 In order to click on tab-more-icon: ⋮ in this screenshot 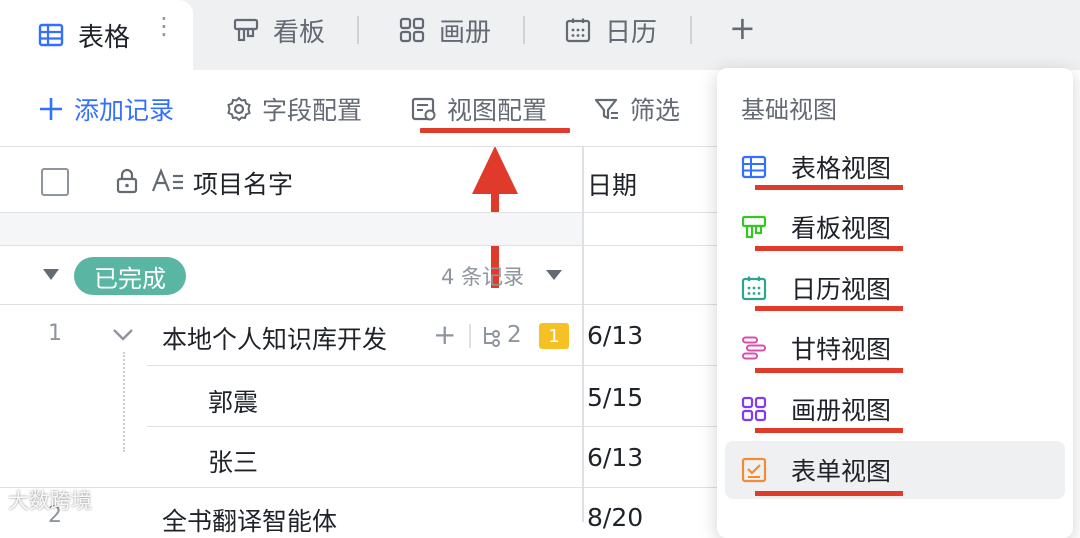, I will do `click(164, 26)`.